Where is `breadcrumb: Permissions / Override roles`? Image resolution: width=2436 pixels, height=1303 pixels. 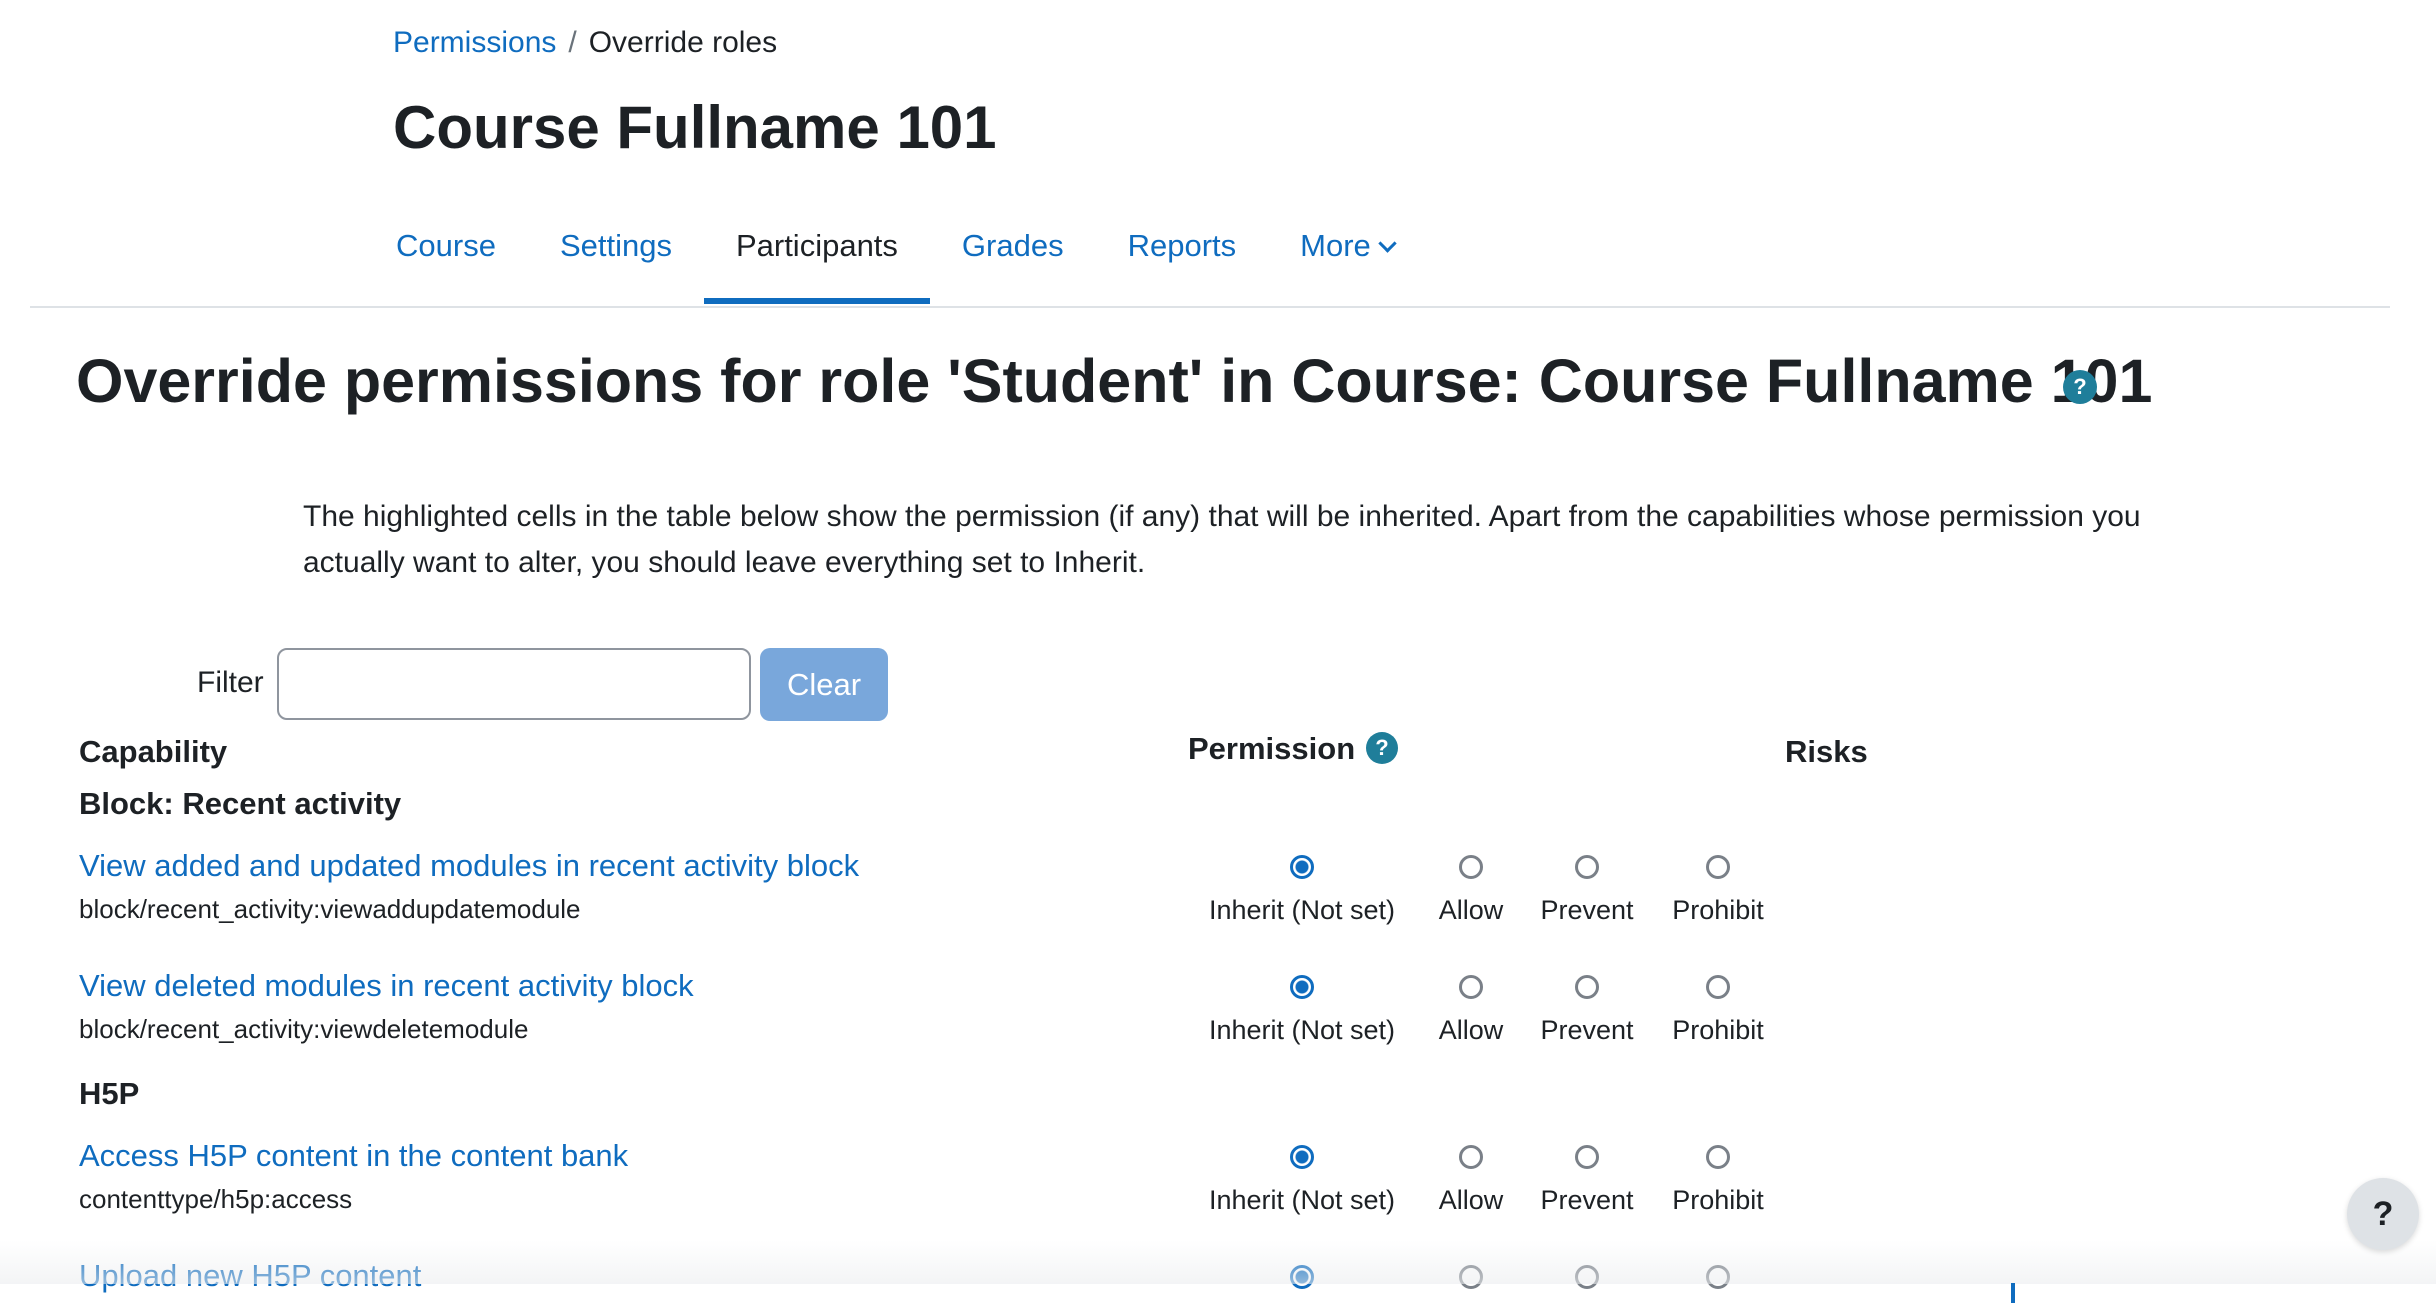 breadcrumb: Permissions / Override roles is located at coordinates (585, 43).